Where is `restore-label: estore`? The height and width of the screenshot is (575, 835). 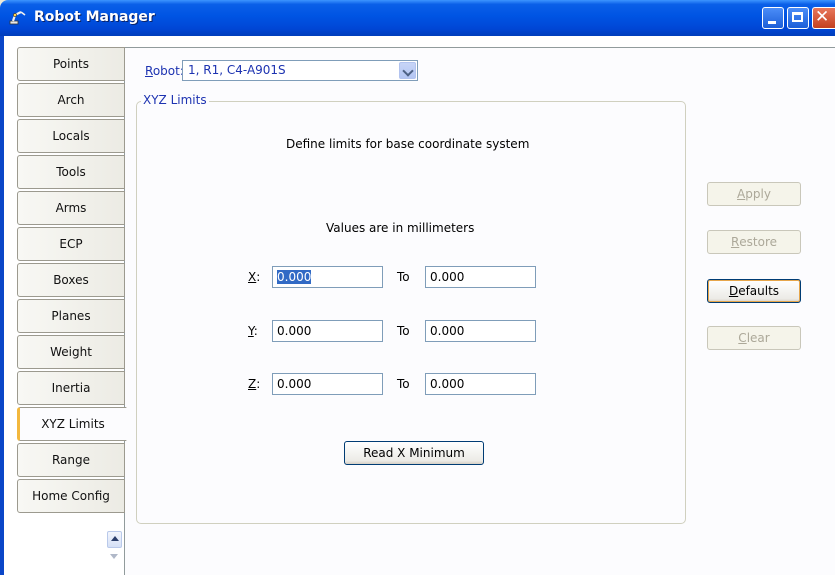
restore-label: estore is located at coordinates (758, 242).